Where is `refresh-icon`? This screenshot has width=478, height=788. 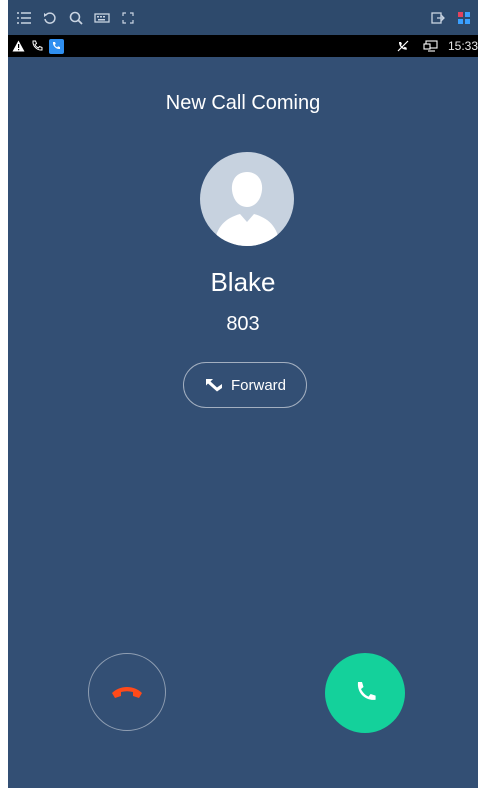 refresh-icon is located at coordinates (50, 18).